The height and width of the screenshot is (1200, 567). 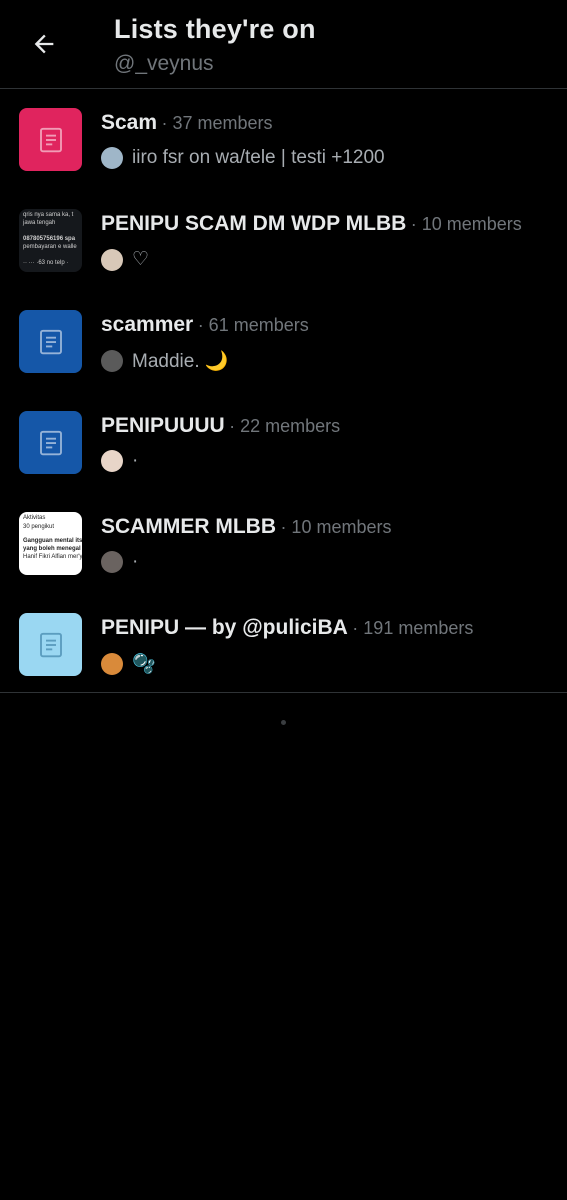 I want to click on list-title-line: PENIPU SCAM DM WDP MLBB · 10 members, so click(x=311, y=224).